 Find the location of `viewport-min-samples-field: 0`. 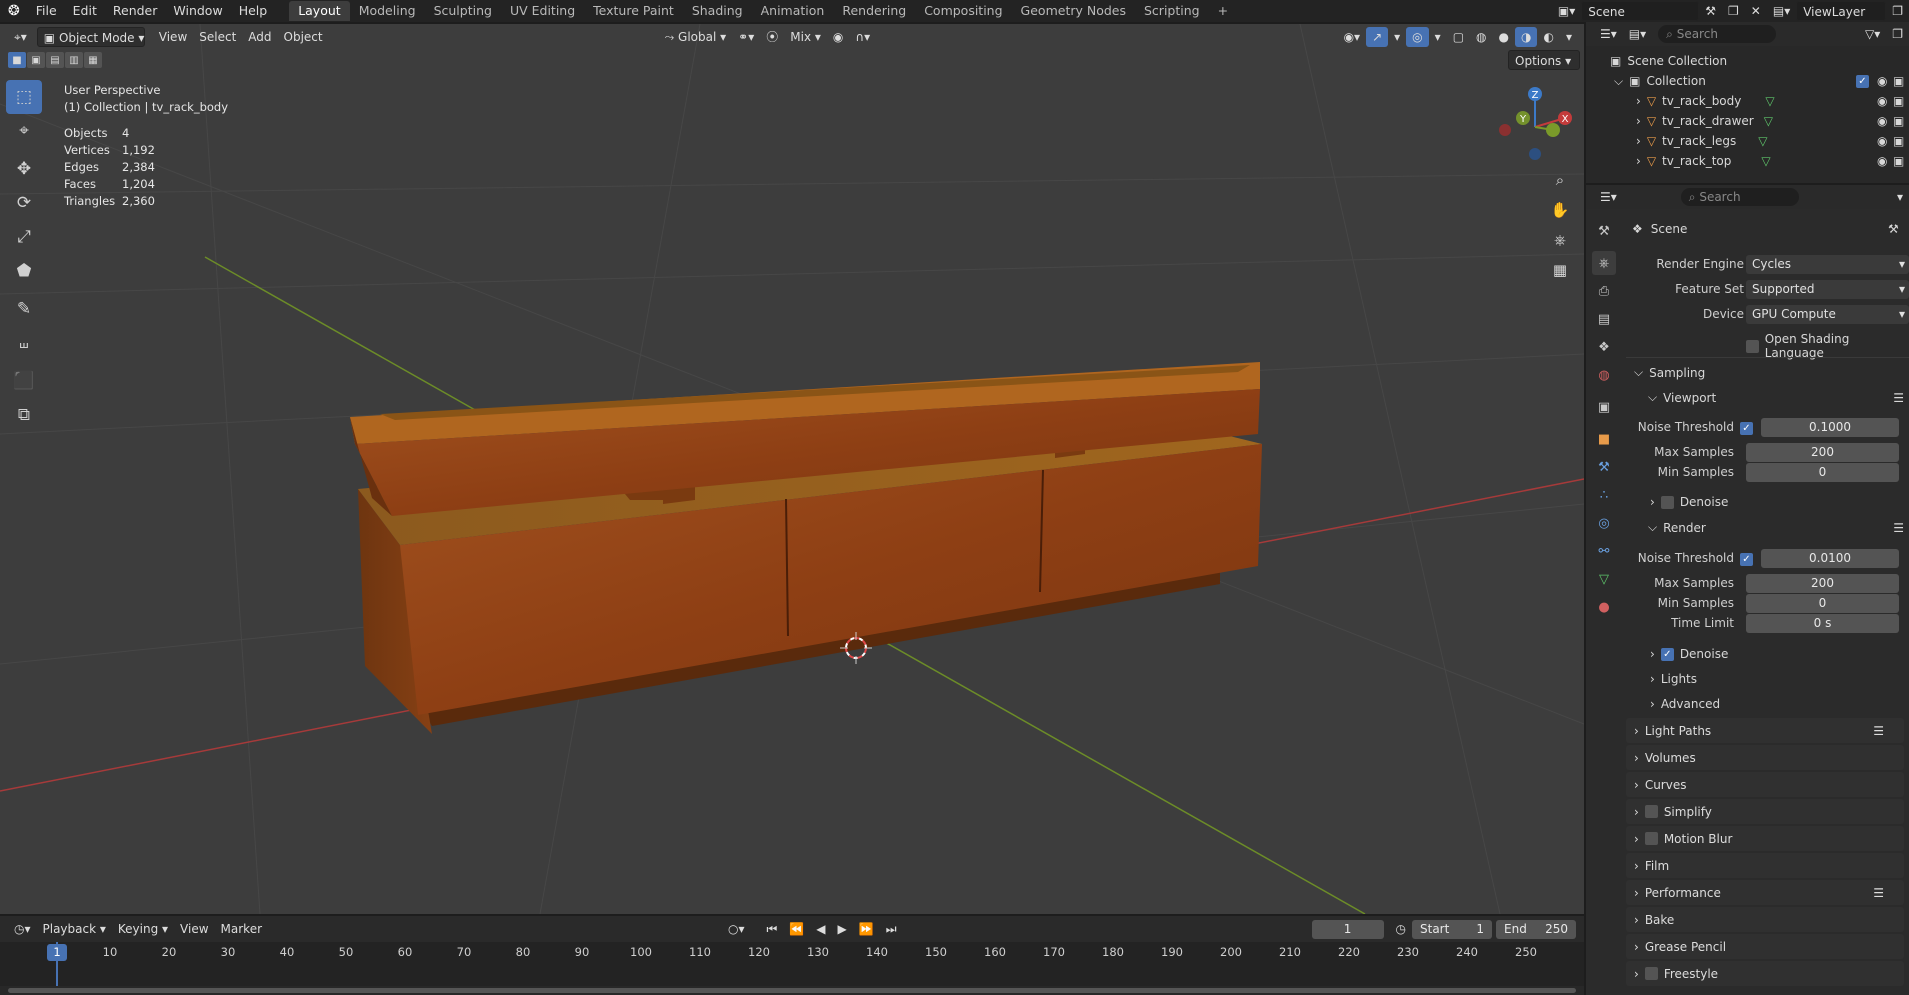

viewport-min-samples-field: 0 is located at coordinates (1822, 472).